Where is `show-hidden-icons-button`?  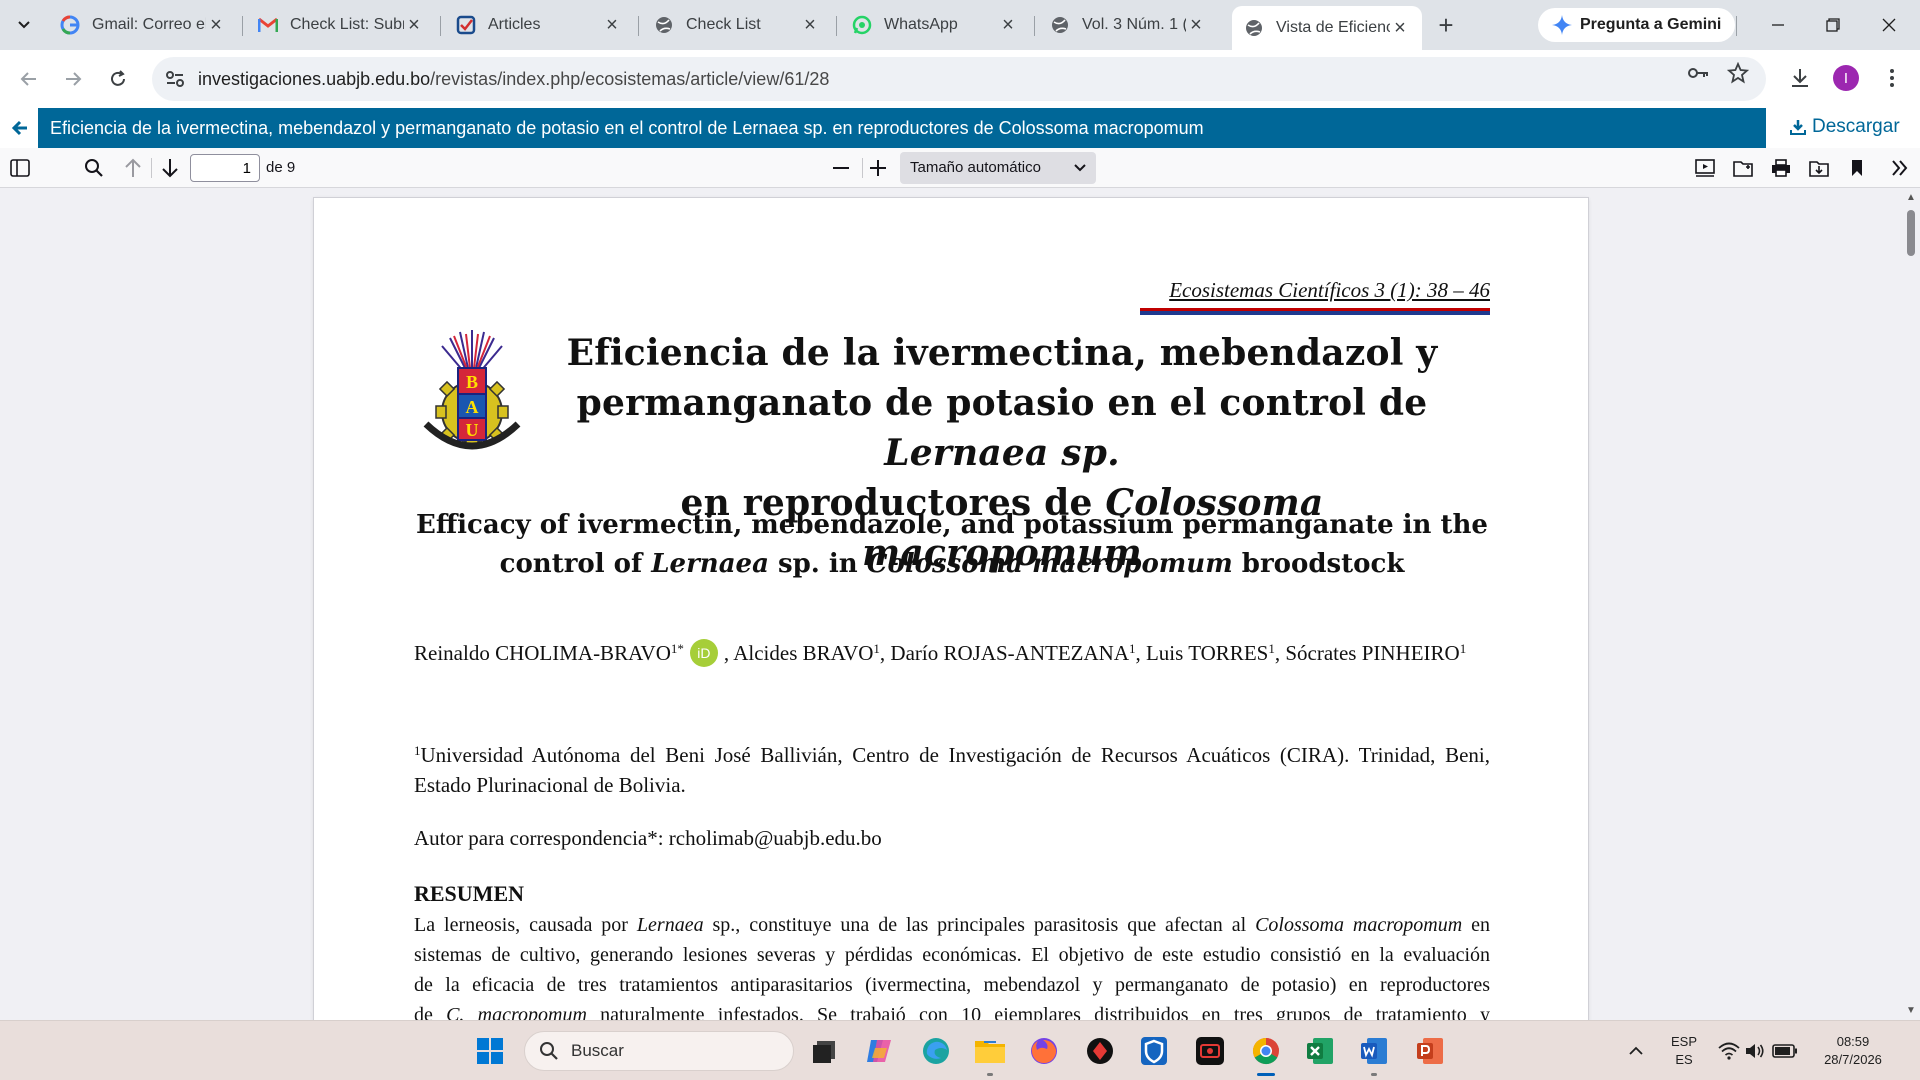
show-hidden-icons-button is located at coordinates (1636, 1051).